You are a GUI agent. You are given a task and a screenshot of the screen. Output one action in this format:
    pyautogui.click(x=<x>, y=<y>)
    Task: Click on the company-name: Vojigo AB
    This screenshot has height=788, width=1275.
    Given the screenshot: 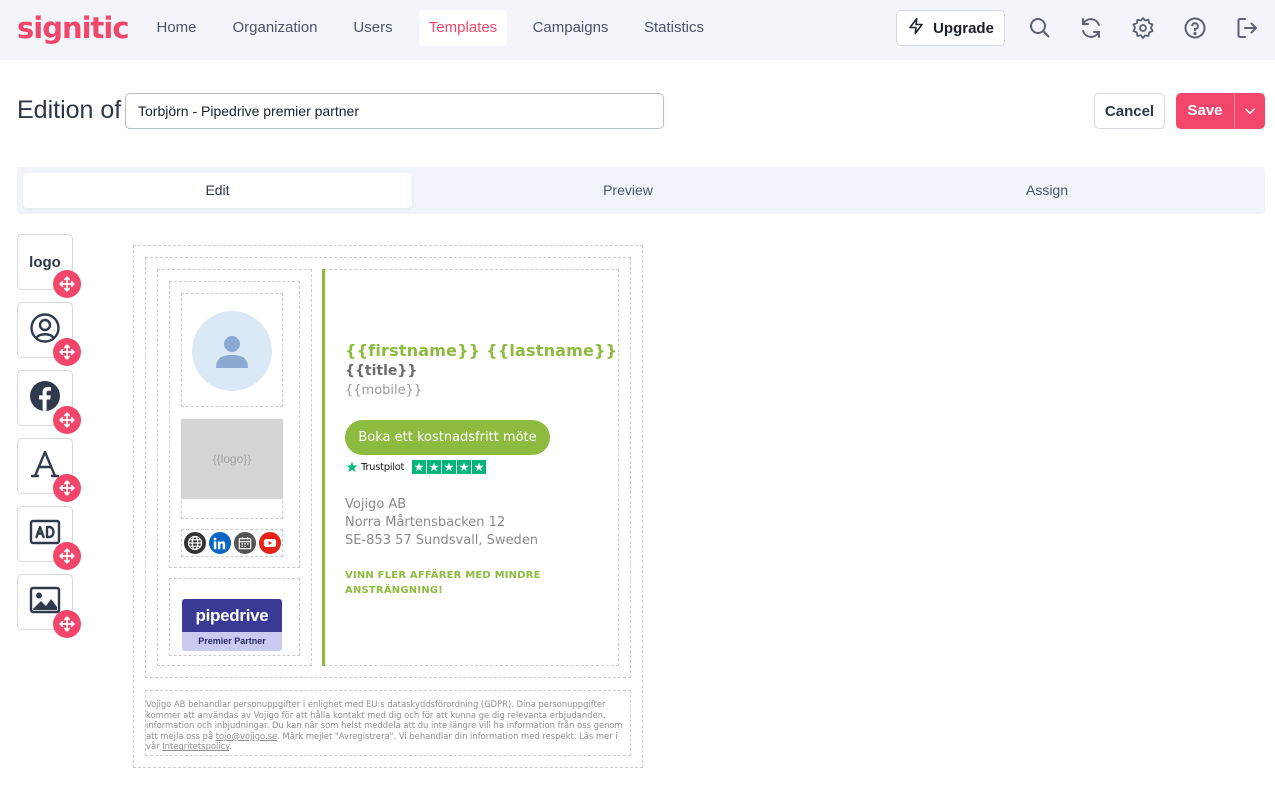 What is the action you would take?
    pyautogui.click(x=376, y=504)
    